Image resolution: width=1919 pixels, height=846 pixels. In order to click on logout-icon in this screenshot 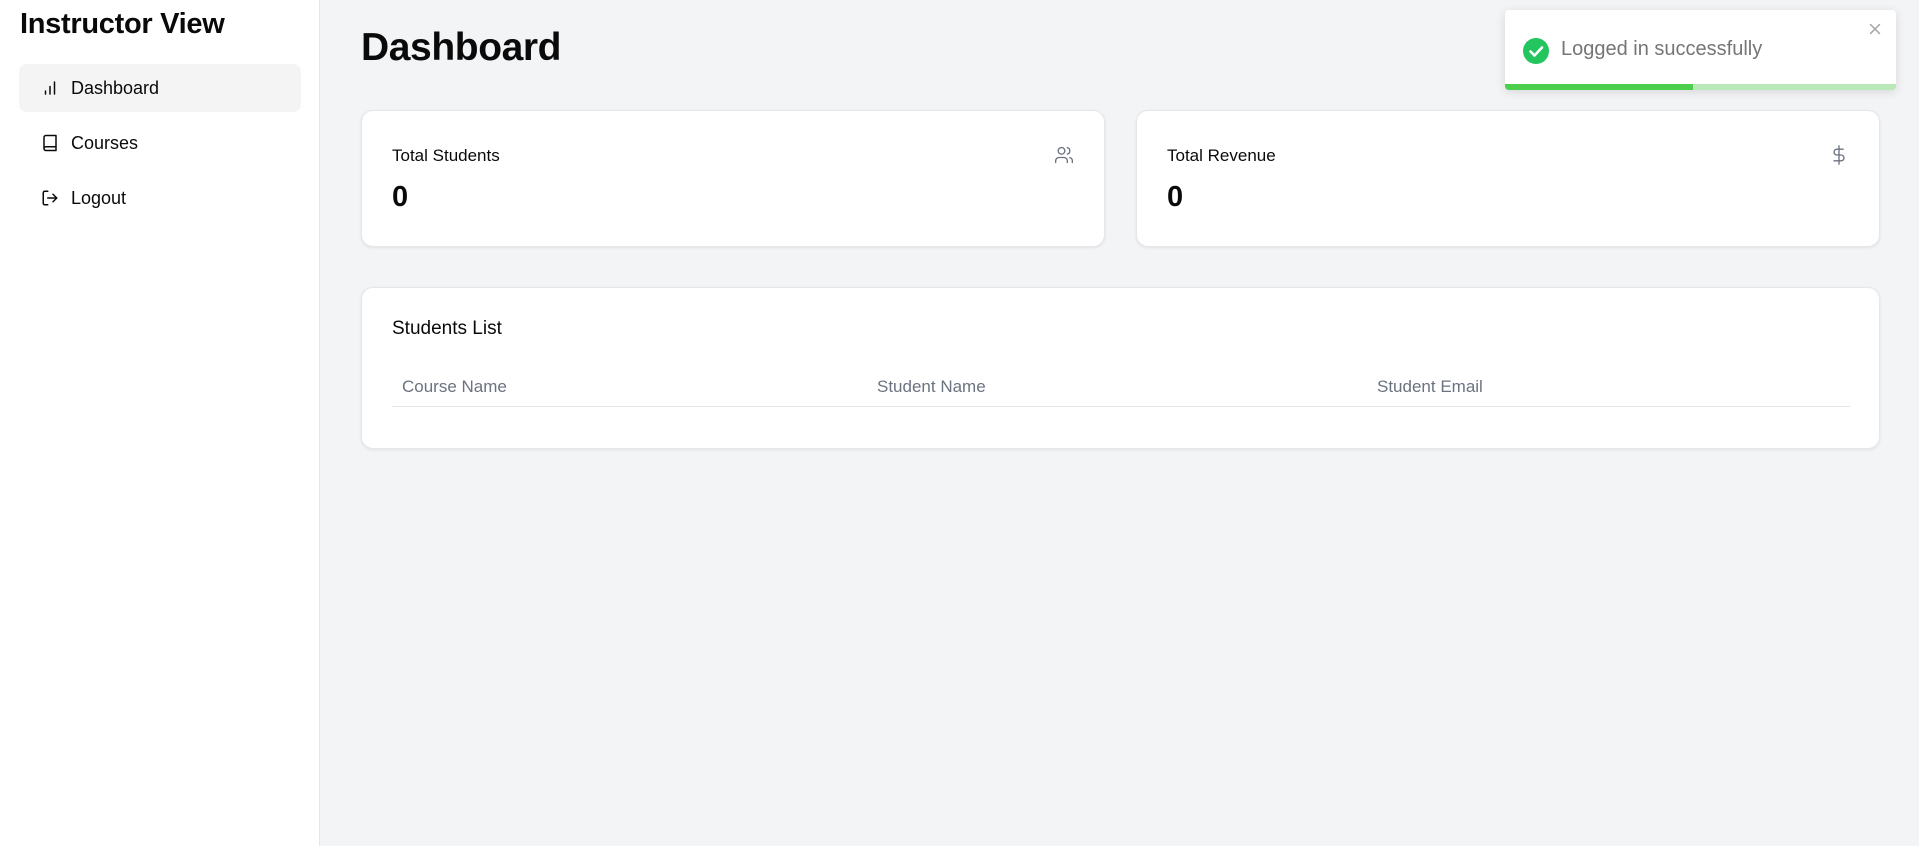, I will do `click(50, 198)`.